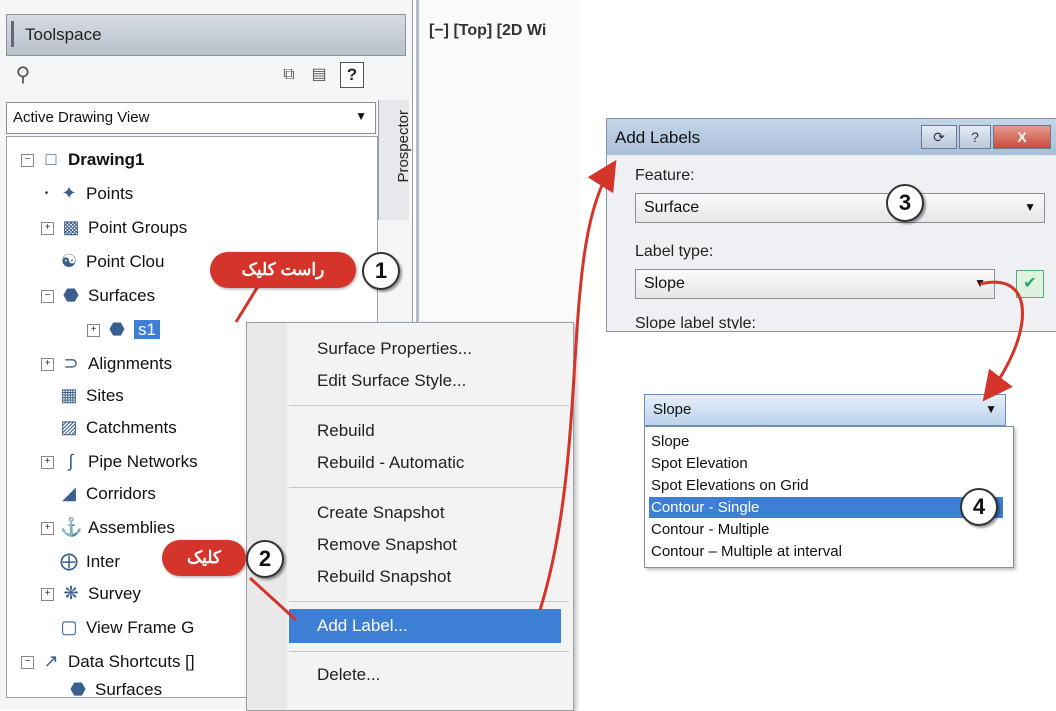 Image resolution: width=1056 pixels, height=711 pixels. I want to click on callout-step-4: 4, so click(979, 507).